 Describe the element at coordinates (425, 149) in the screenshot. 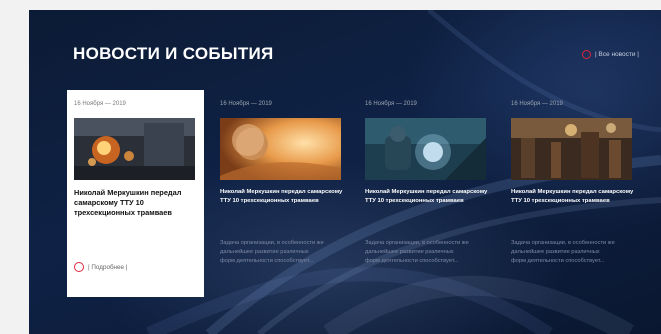

I see `news-image-welder` at that location.